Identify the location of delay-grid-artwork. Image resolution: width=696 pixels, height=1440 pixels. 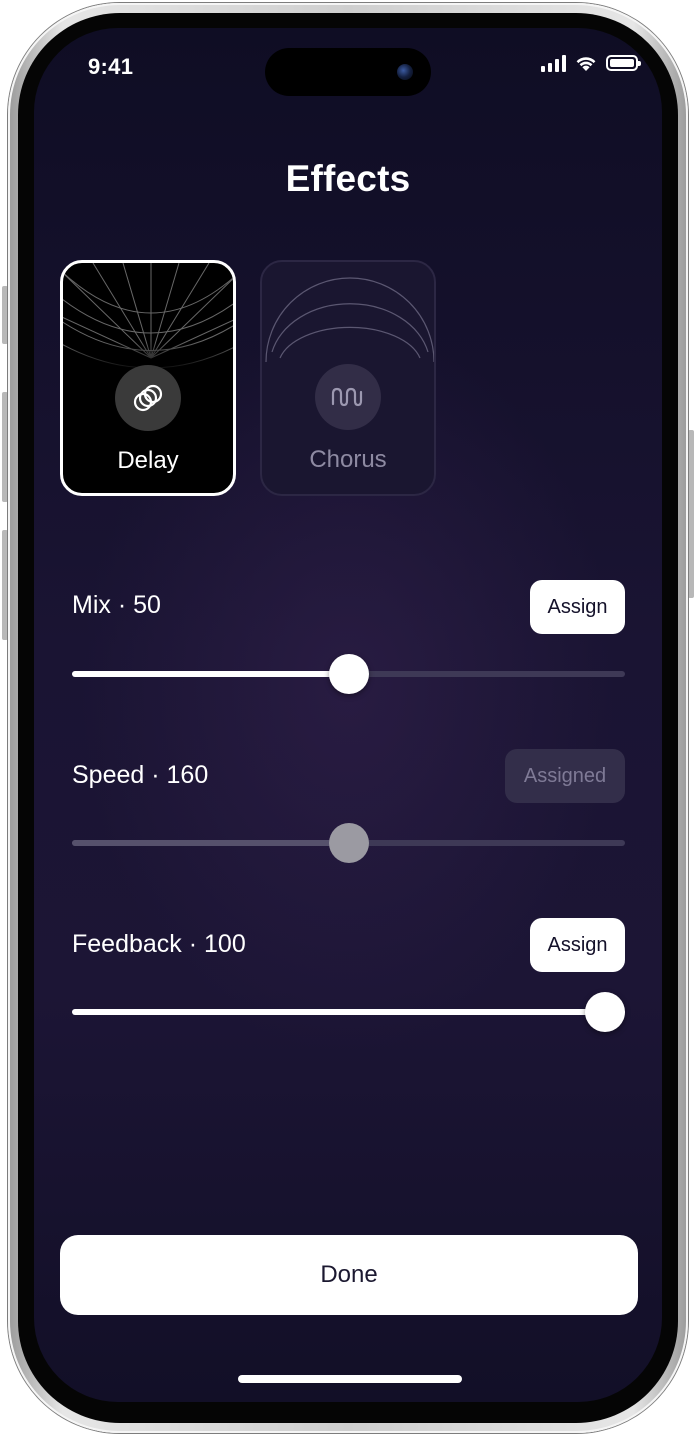
(148, 318).